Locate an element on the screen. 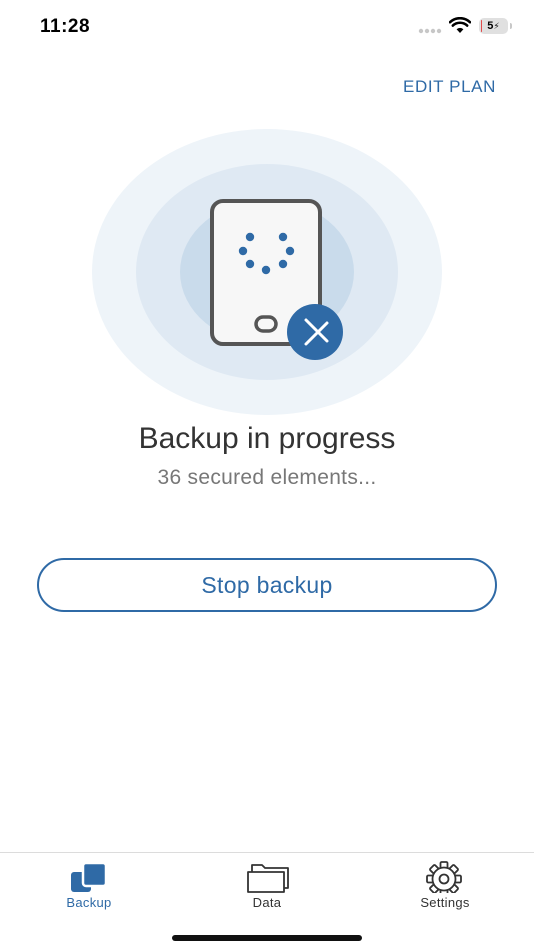 The image size is (534, 951). status-time: 11:28 is located at coordinates (65, 26).